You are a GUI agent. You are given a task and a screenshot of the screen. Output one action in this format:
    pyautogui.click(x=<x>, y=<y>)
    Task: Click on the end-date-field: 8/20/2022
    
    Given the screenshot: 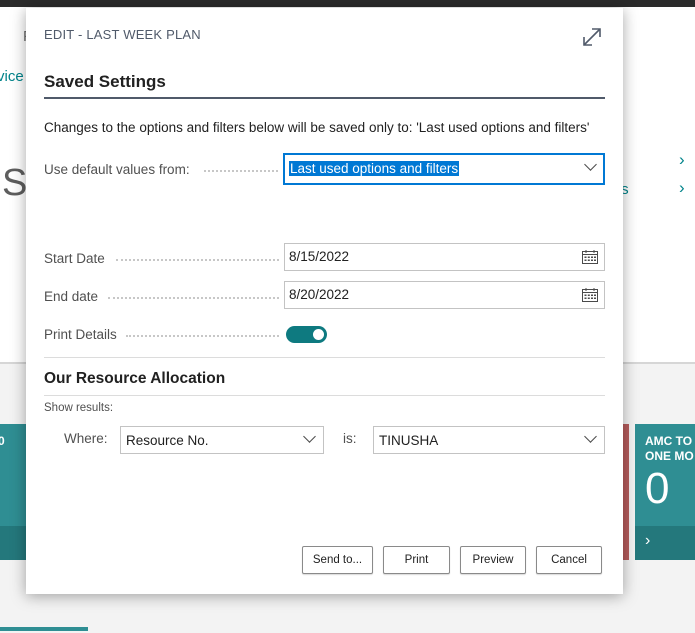 What is the action you would take?
    pyautogui.click(x=444, y=295)
    